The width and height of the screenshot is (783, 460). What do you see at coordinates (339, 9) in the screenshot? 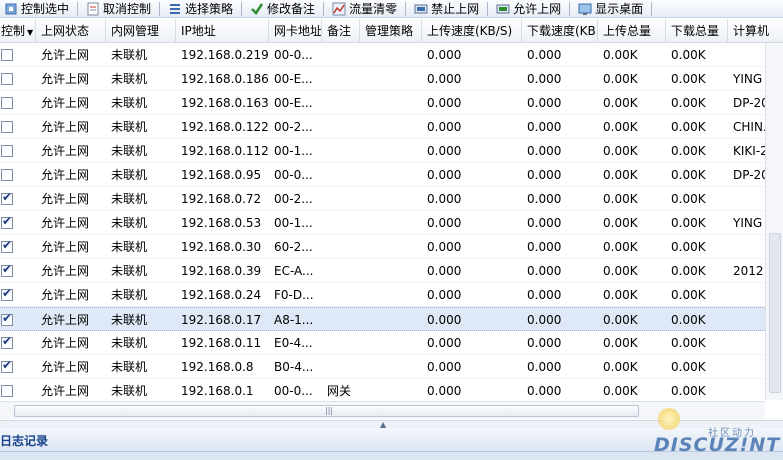
I see `traffic-chart-icon` at bounding box center [339, 9].